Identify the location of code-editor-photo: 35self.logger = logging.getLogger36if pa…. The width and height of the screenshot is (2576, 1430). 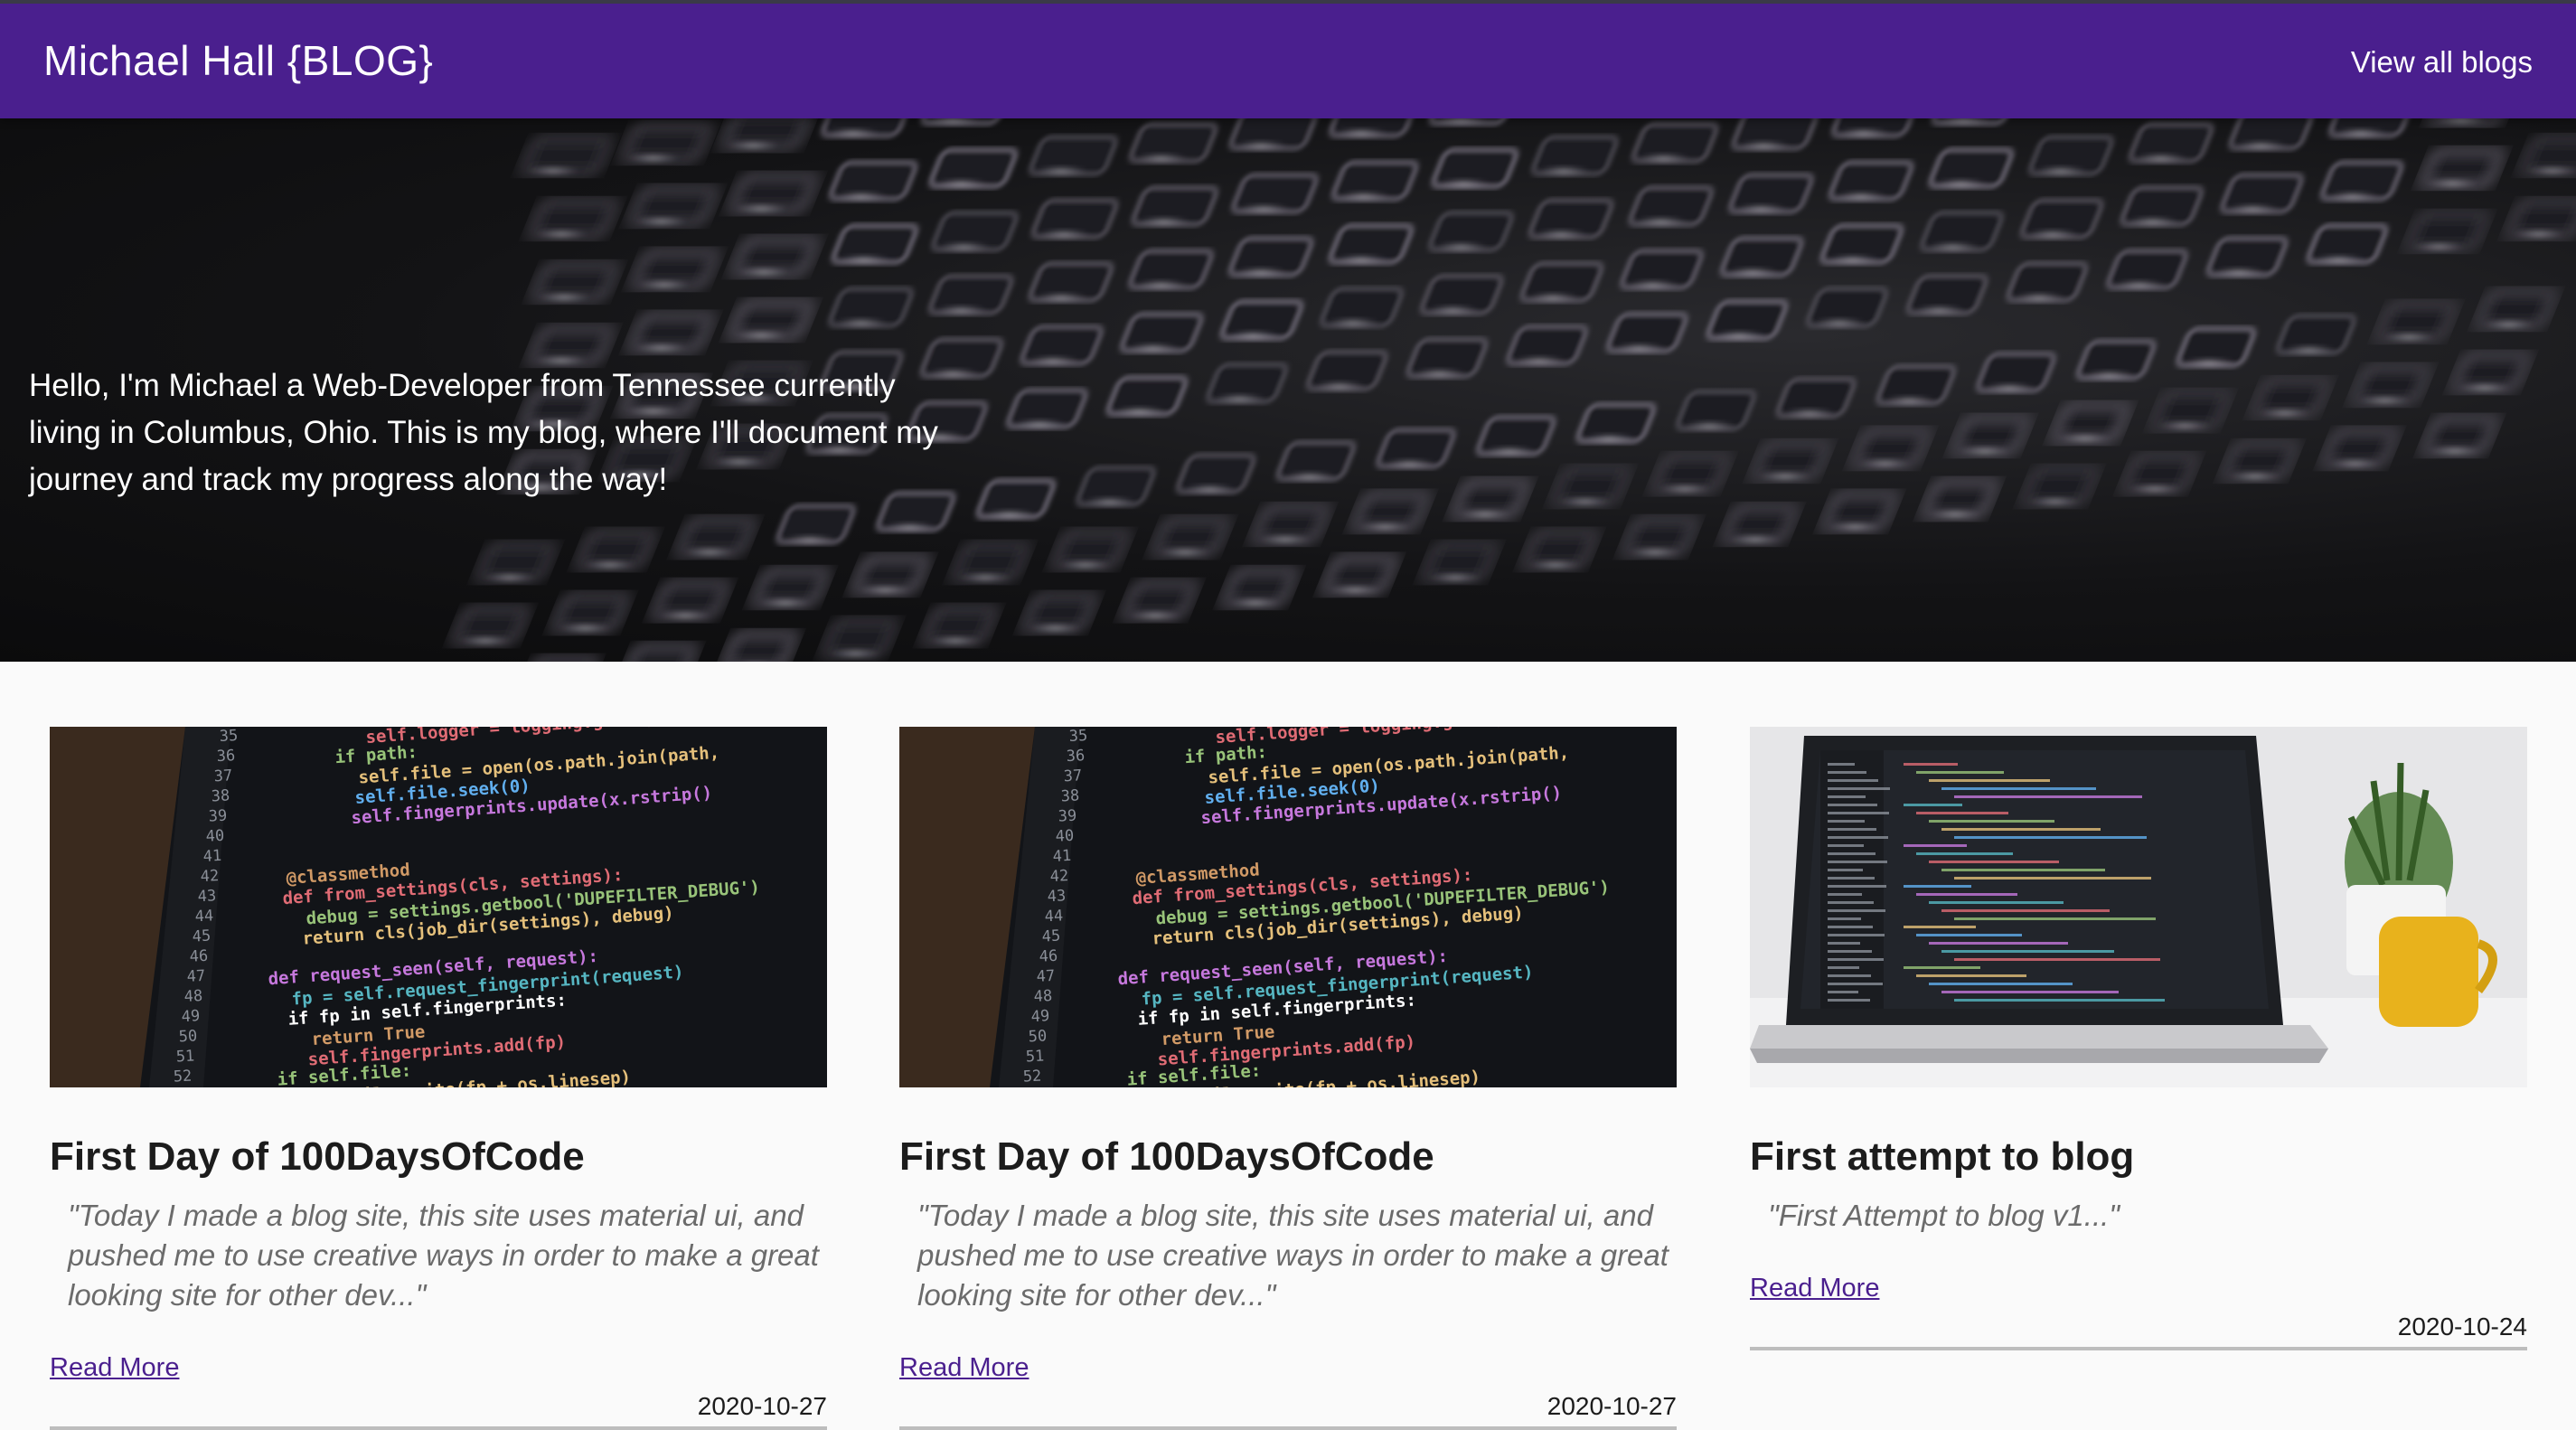
(439, 907).